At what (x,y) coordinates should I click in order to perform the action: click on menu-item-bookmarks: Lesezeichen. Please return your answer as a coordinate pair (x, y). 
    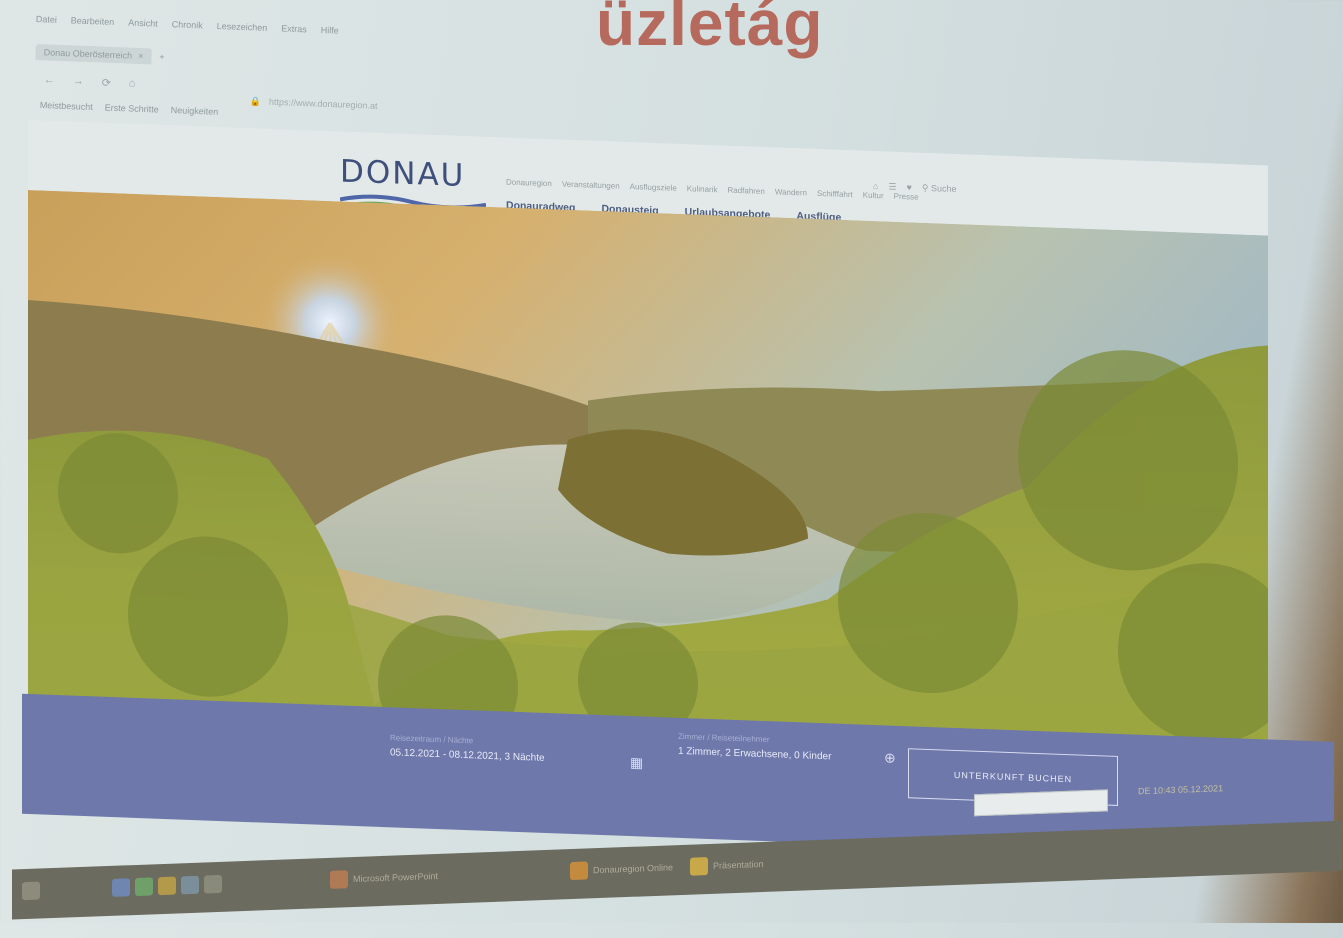
    Looking at the image, I should click on (242, 27).